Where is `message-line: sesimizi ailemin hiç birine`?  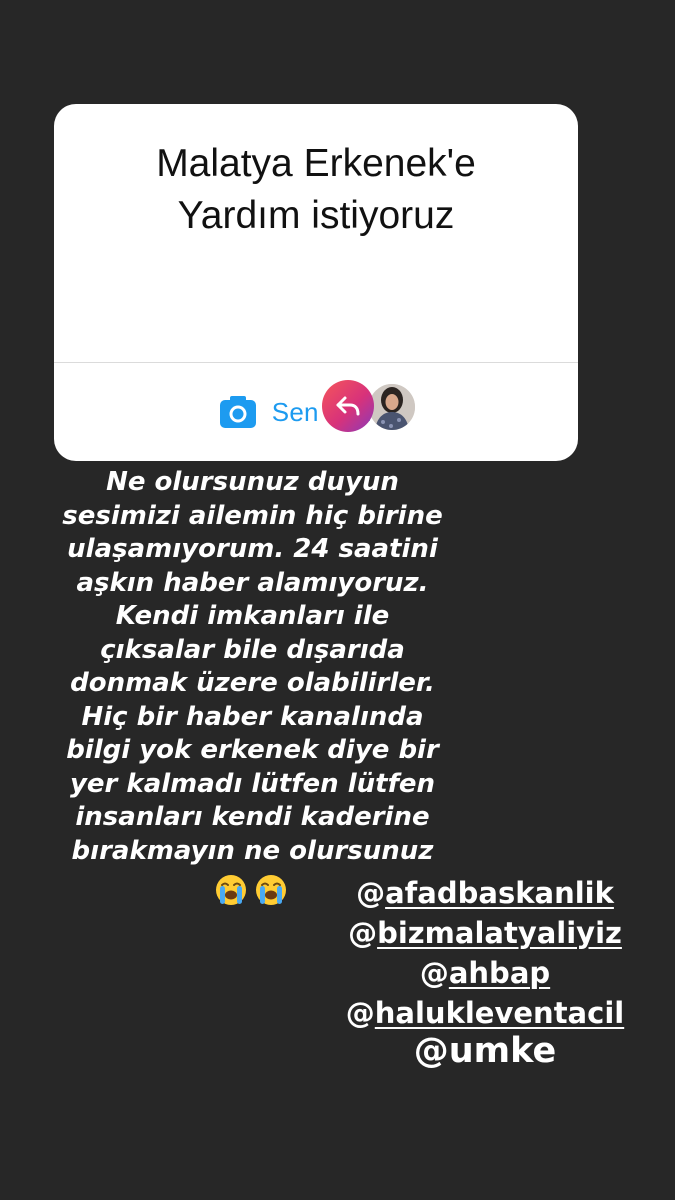
message-line: sesimizi ailemin hiç birine is located at coordinates (252, 515).